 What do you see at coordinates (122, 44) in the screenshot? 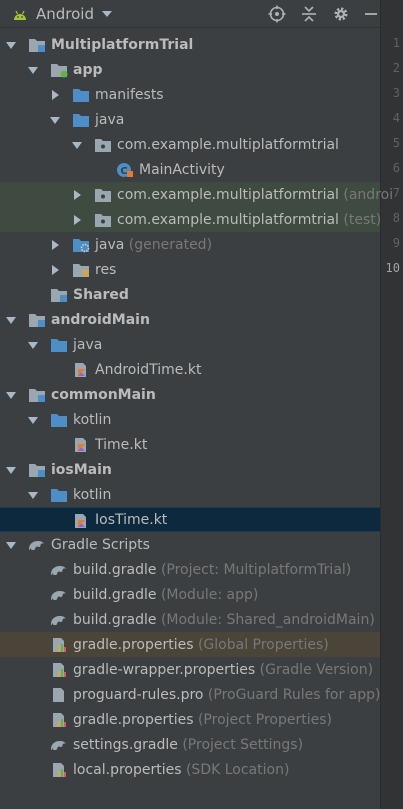
I see `item-name: MultiplatformTrial` at bounding box center [122, 44].